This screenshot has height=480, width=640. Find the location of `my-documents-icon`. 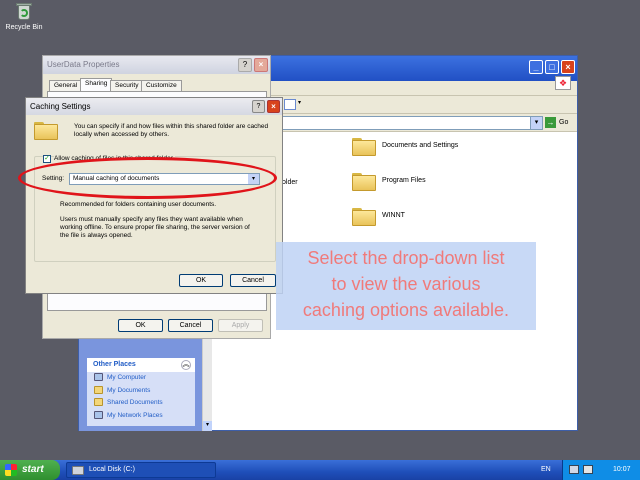

my-documents-icon is located at coordinates (98, 389).